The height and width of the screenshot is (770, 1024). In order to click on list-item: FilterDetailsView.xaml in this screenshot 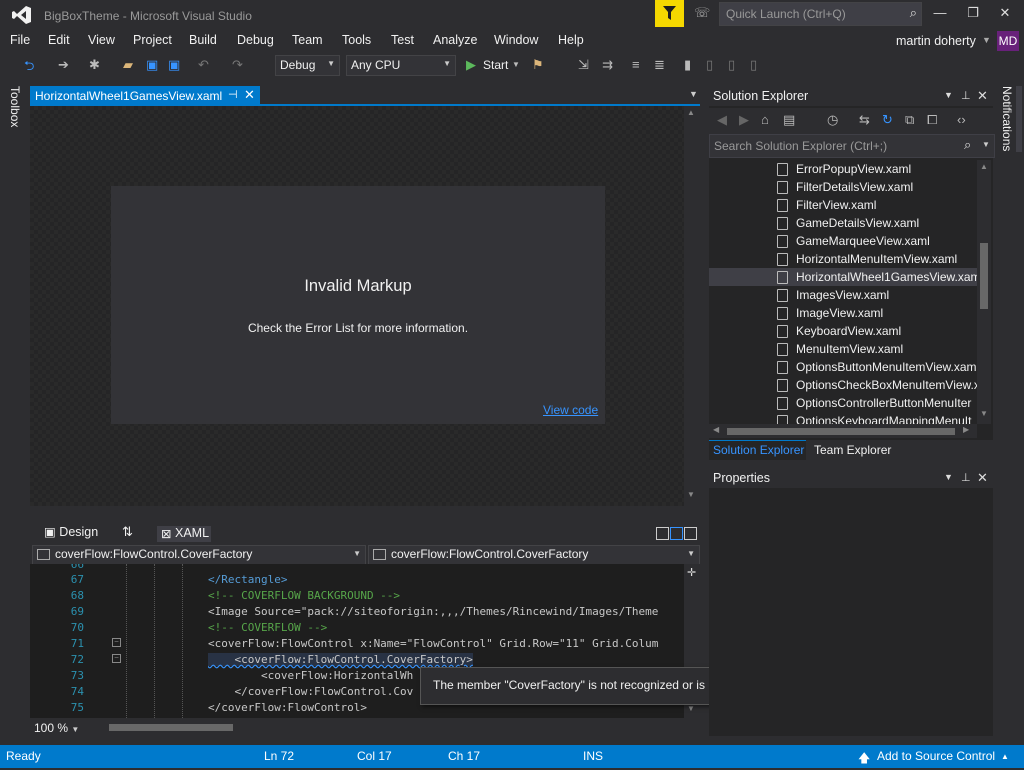, I will do `click(843, 187)`.